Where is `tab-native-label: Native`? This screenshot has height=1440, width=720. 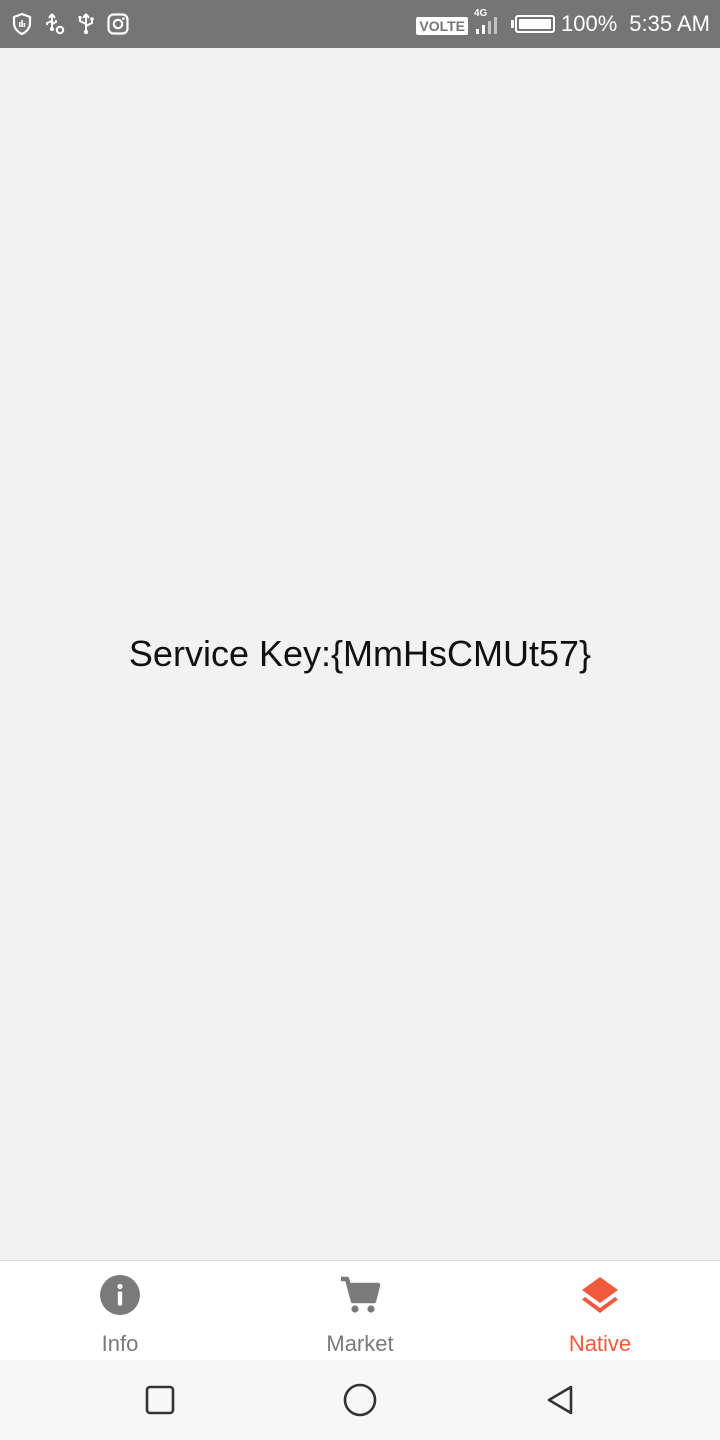
tab-native-label: Native is located at coordinates (600, 1343).